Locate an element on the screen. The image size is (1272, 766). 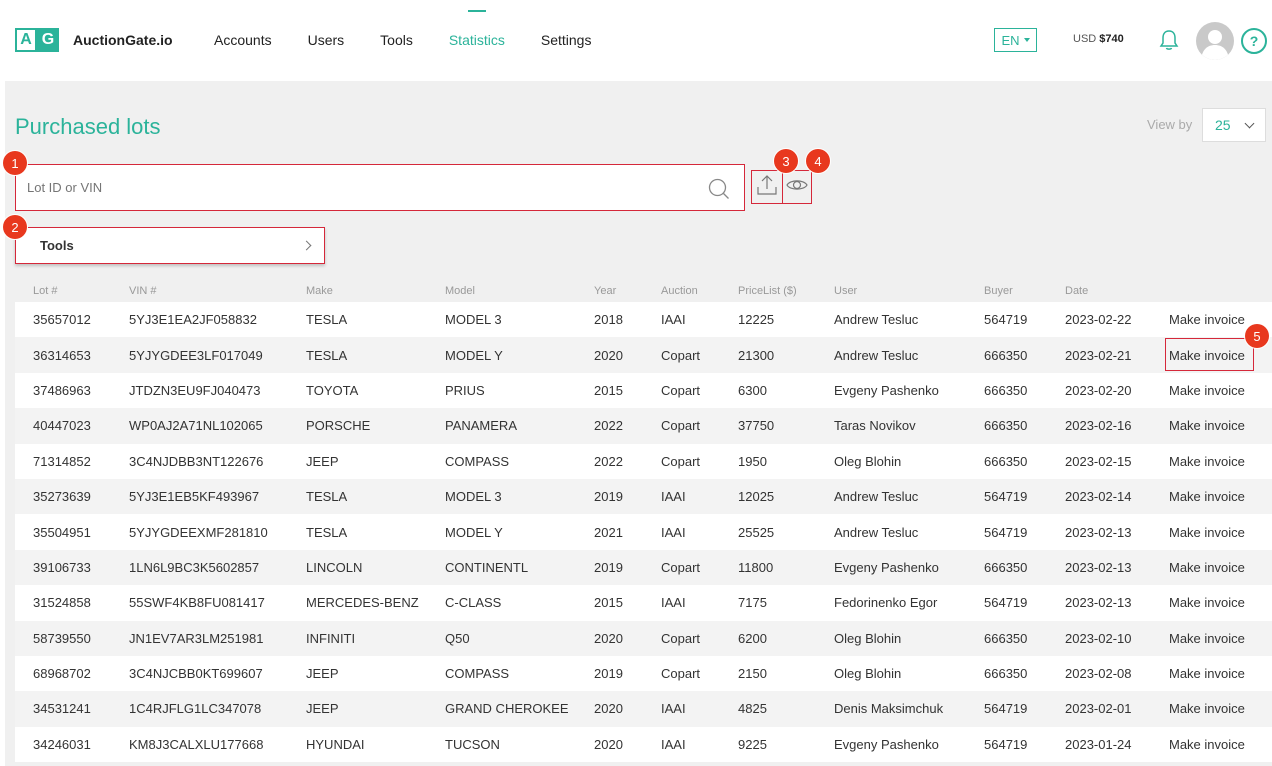
cell-buyer: 666350 is located at coordinates (1006, 638).